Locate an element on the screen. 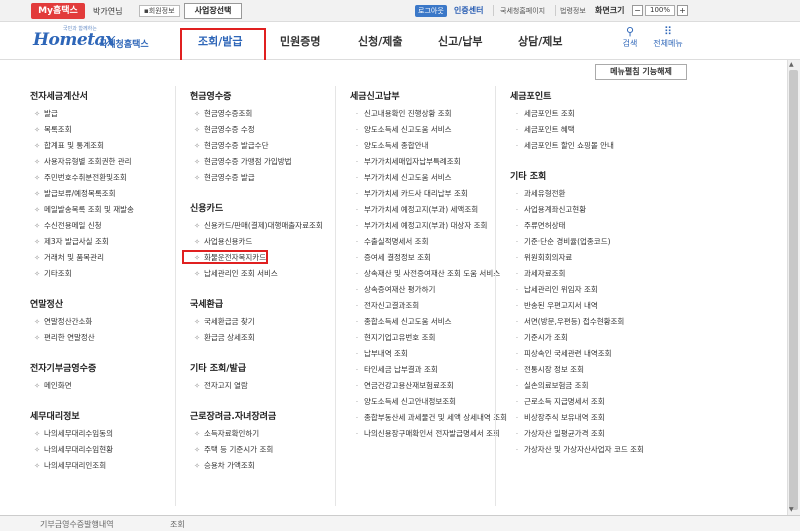  scrollbar-thumb is located at coordinates (793, 290).